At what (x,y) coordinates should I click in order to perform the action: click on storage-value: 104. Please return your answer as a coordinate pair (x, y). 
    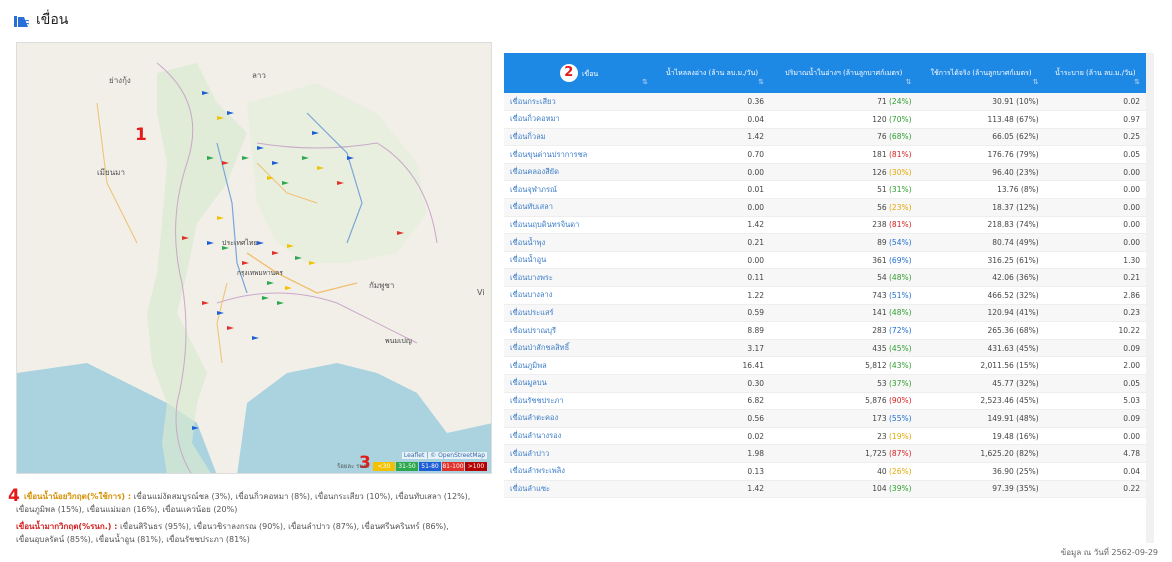
    Looking at the image, I should click on (879, 489).